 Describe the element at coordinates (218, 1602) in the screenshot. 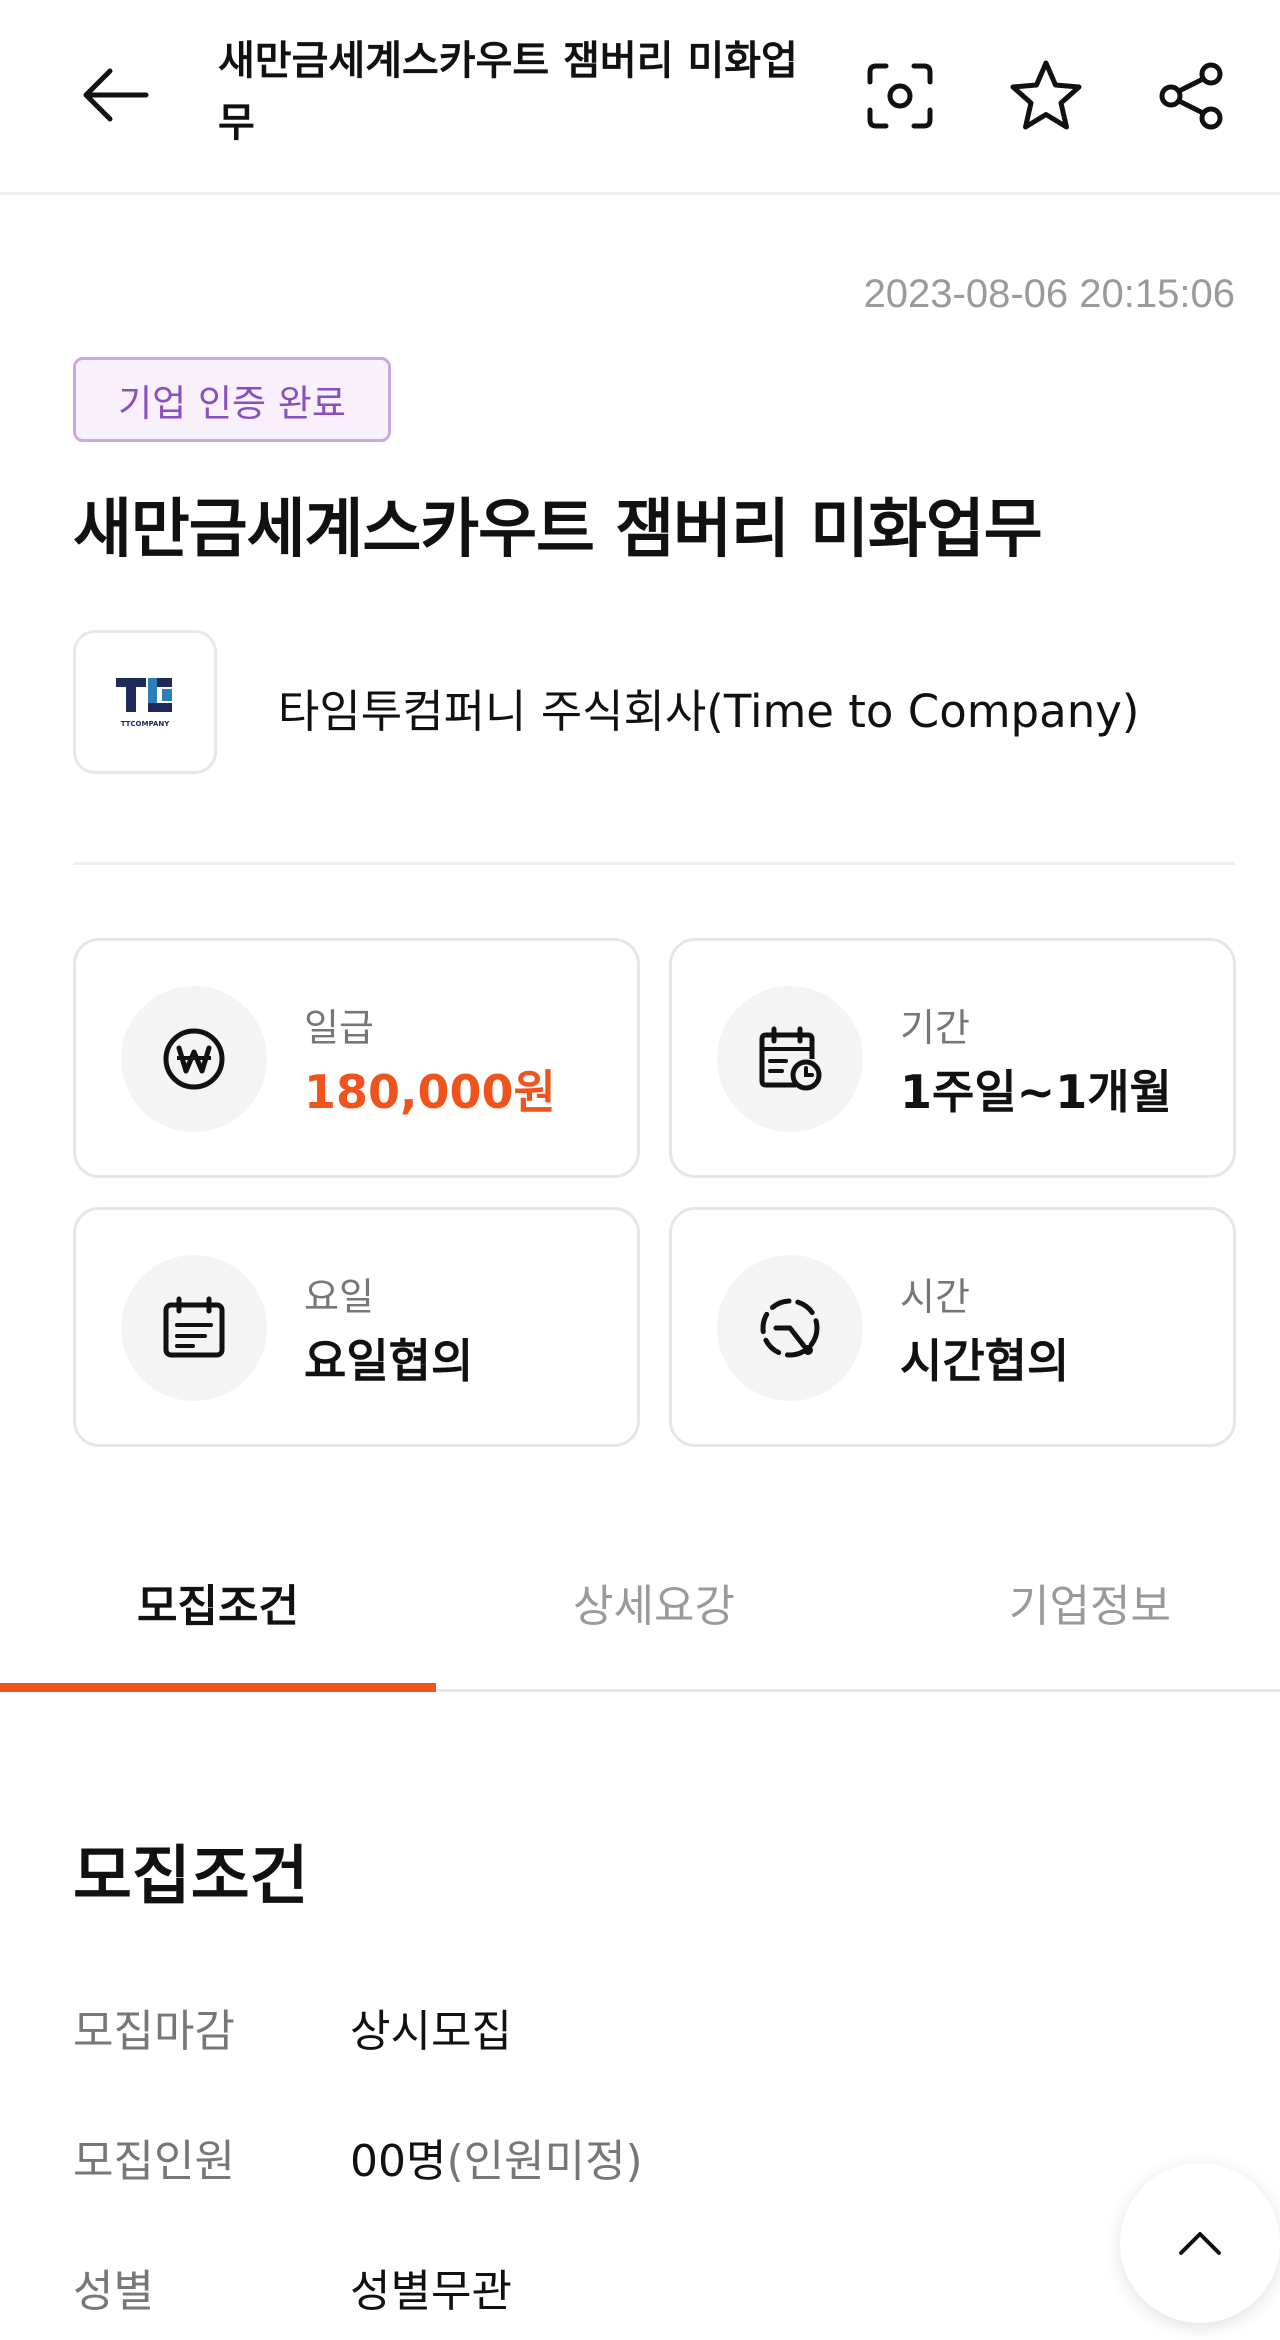

I see `tab-recruit-conditions: 모집조건` at that location.